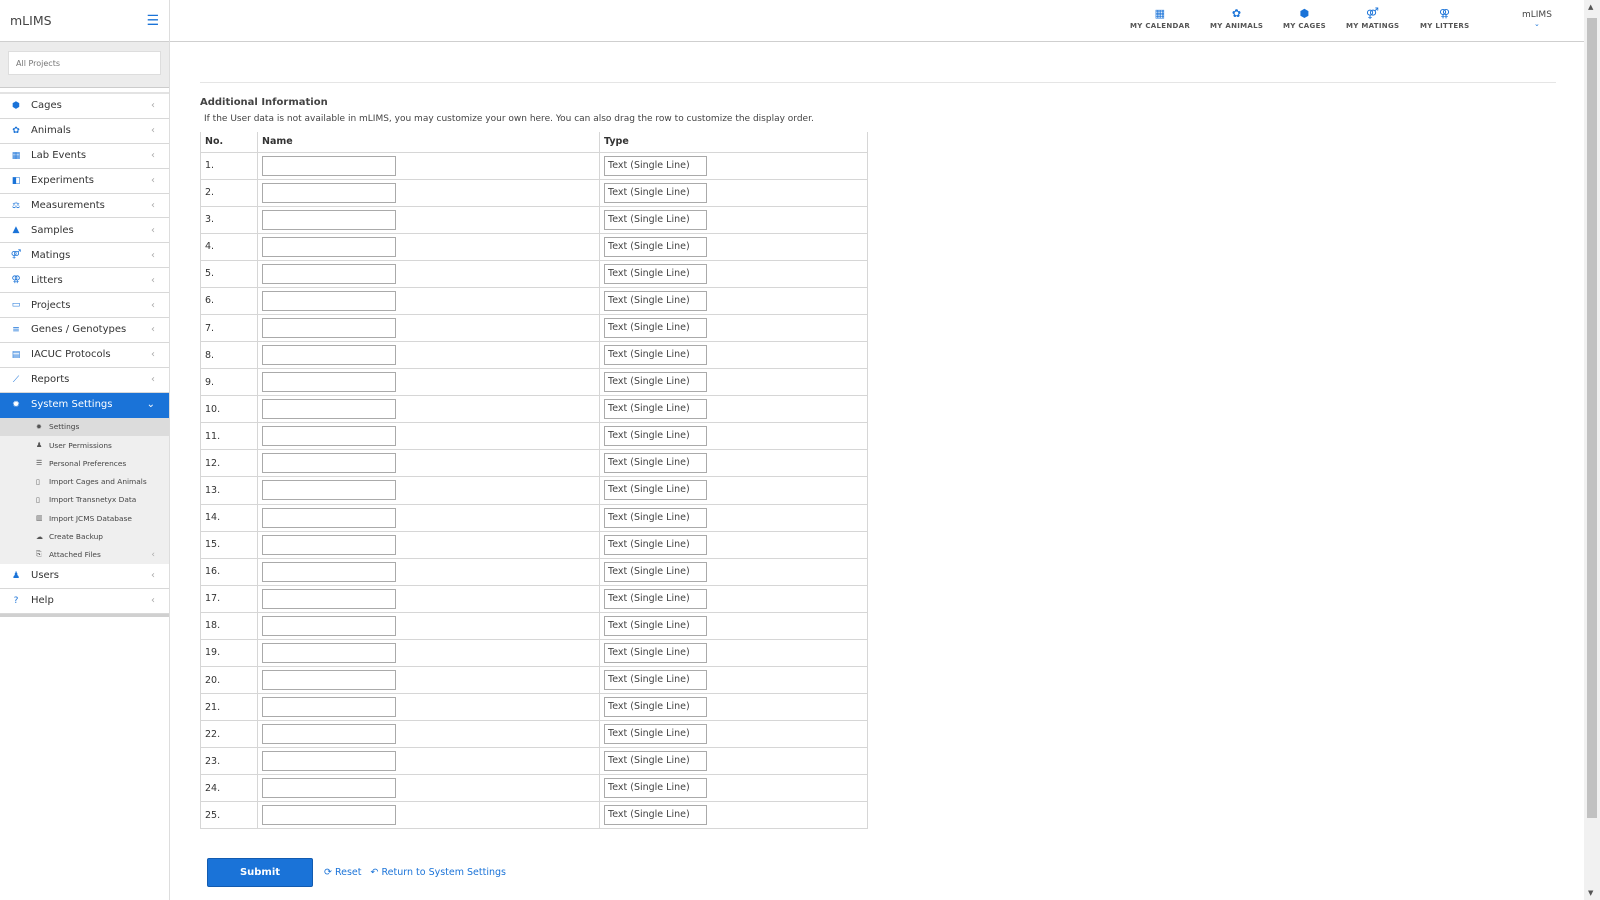 This screenshot has height=900, width=1600. What do you see at coordinates (534, 652) in the screenshot?
I see `table-row: 19. Text (Single Line)` at bounding box center [534, 652].